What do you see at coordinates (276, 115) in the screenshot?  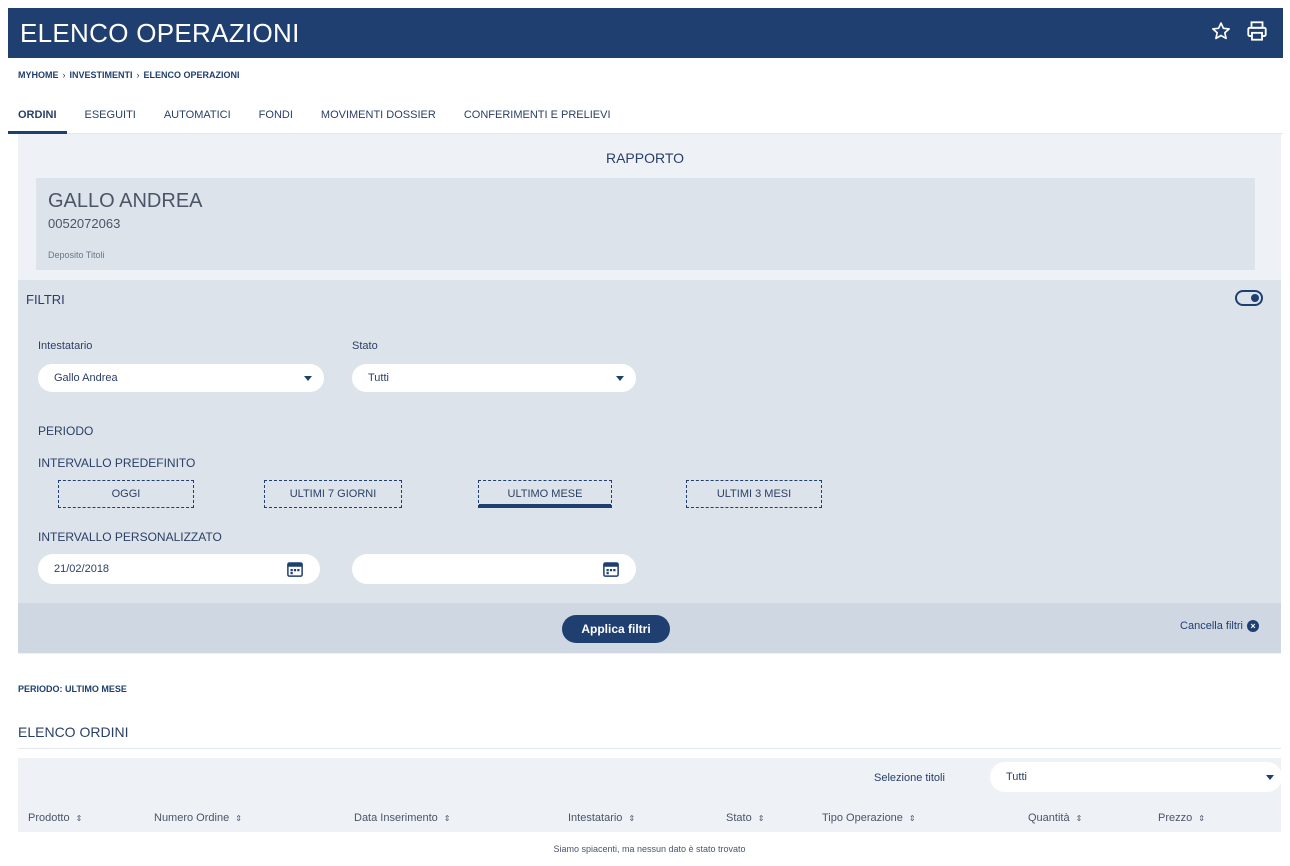 I see `tab-fondi: FONDI` at bounding box center [276, 115].